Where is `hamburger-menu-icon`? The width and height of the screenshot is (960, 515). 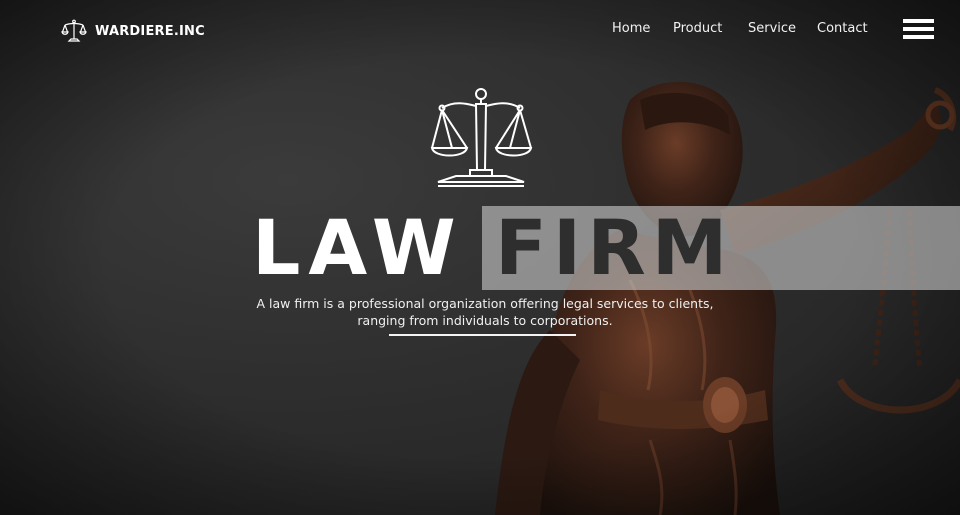 hamburger-menu-icon is located at coordinates (918, 29).